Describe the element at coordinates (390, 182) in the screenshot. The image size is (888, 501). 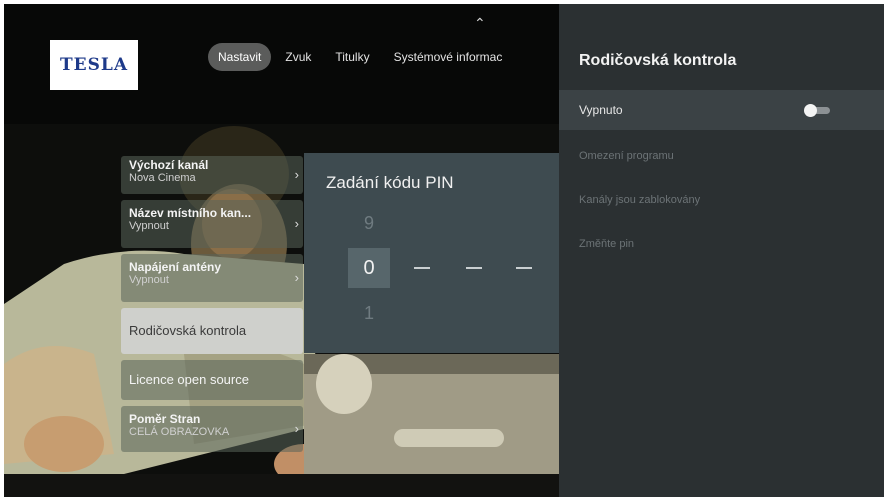
I see `pin-dialog-title: Zadání kódu PIN` at that location.